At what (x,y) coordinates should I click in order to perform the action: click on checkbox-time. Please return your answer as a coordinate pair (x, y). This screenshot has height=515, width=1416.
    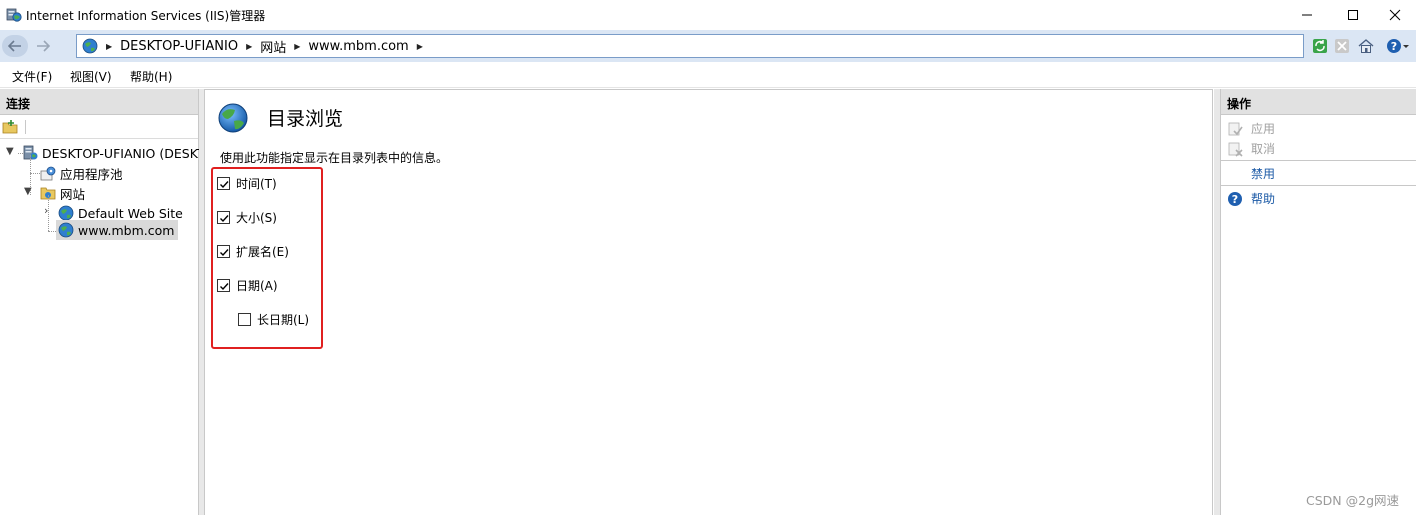
    Looking at the image, I should click on (223, 183).